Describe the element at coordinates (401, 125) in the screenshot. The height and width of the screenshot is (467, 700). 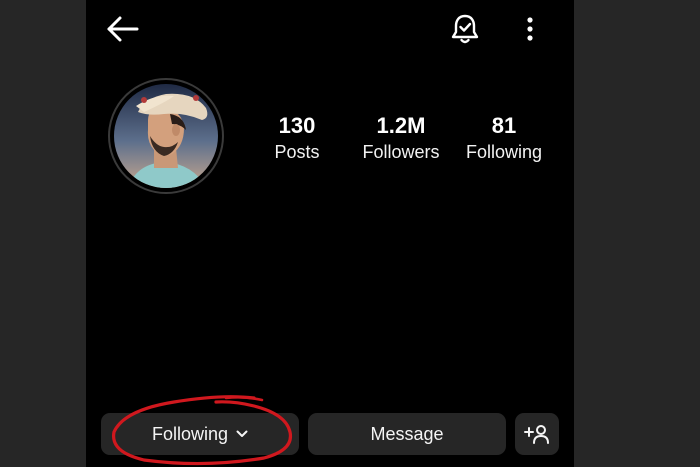
I see `followers-count: 1.2M` at that location.